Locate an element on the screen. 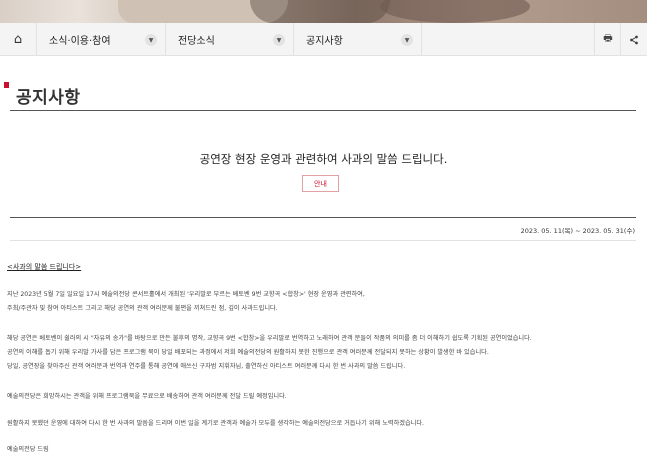 The width and height of the screenshot is (647, 453). menu-select-page-label: 공지사항 is located at coordinates (324, 41).